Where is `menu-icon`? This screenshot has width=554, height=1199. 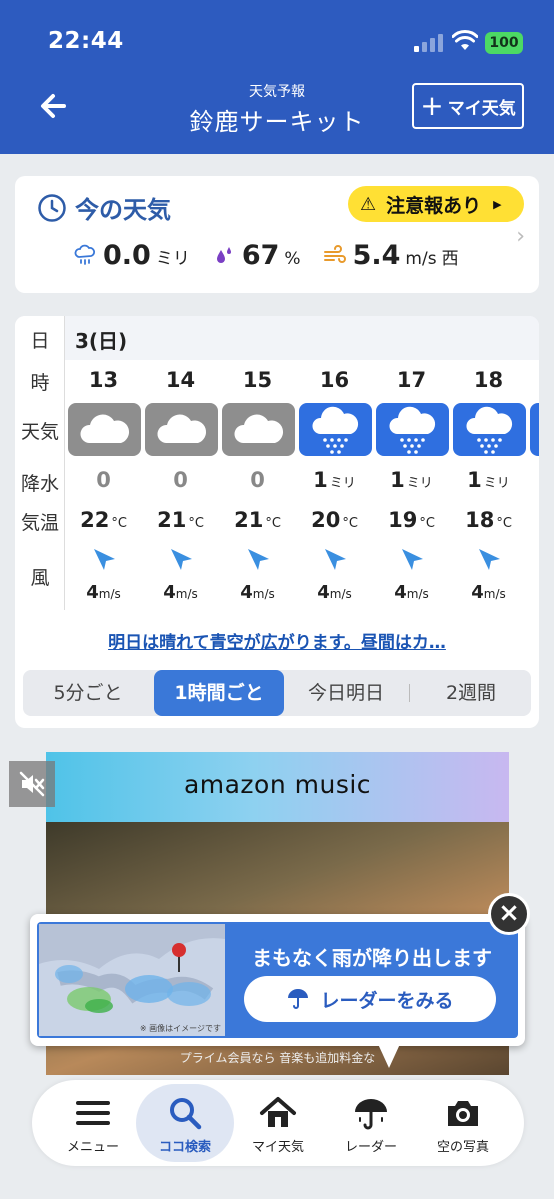 menu-icon is located at coordinates (93, 1113).